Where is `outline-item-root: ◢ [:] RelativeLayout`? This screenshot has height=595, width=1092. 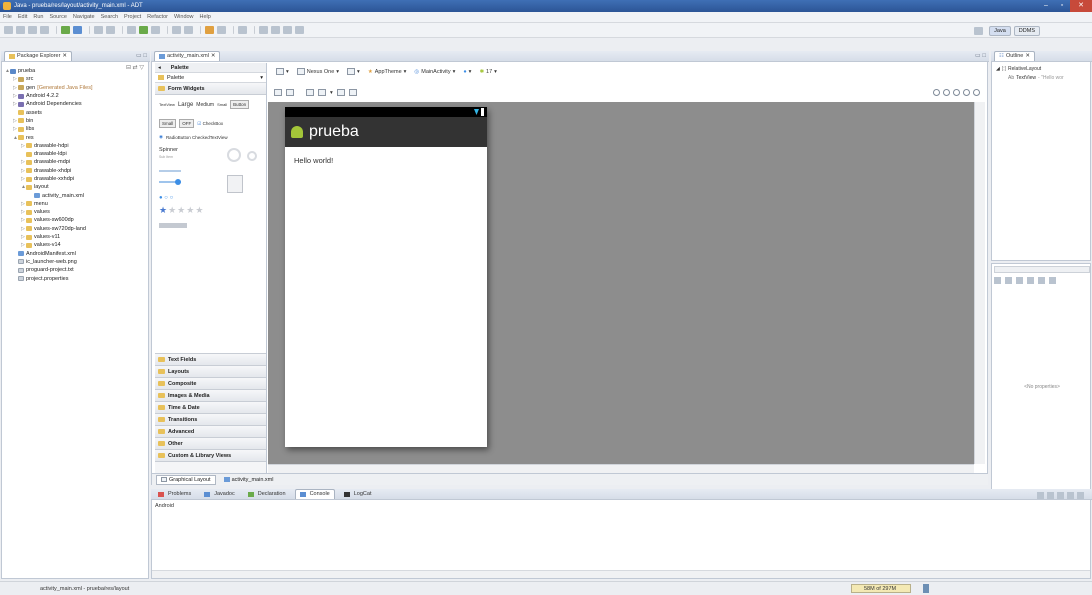 outline-item-root: ◢ [:] RelativeLayout is located at coordinates (1018, 69).